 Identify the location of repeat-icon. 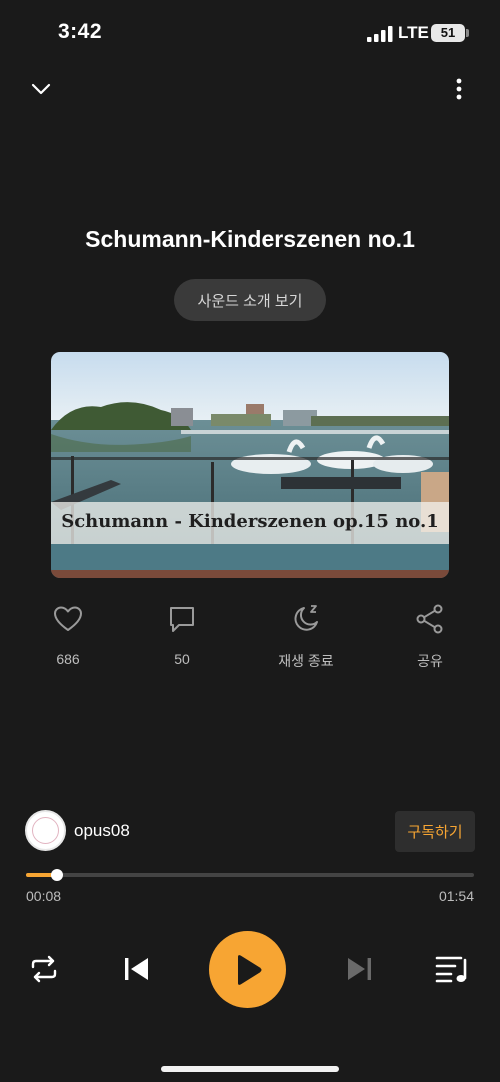
(44, 969).